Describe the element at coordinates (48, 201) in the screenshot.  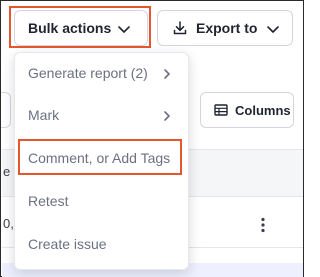
I see `menu-item-label: Retest` at that location.